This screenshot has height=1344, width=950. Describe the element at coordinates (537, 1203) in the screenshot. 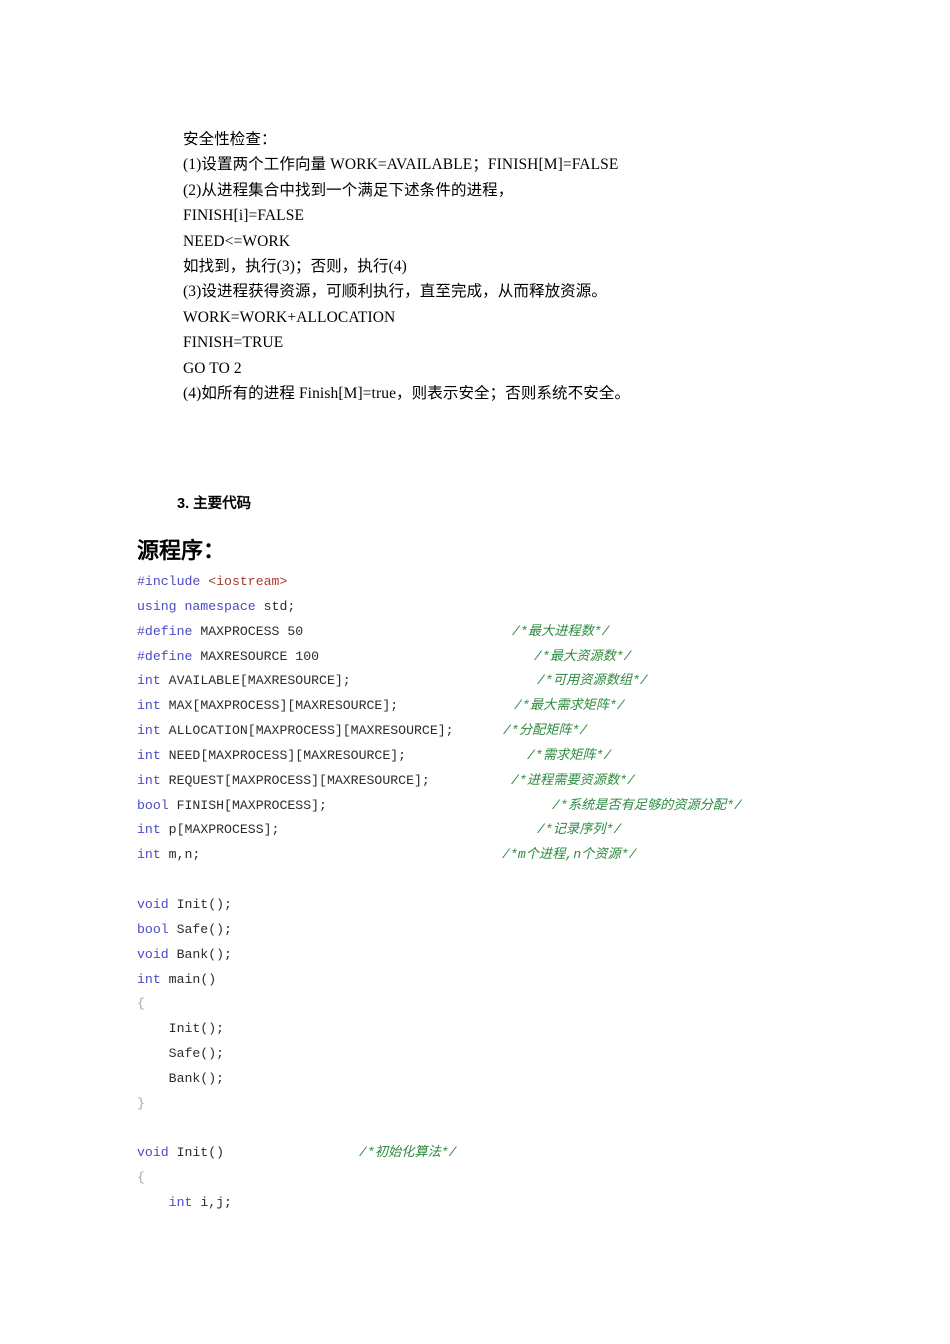

I see `code-line: int i,j;` at that location.